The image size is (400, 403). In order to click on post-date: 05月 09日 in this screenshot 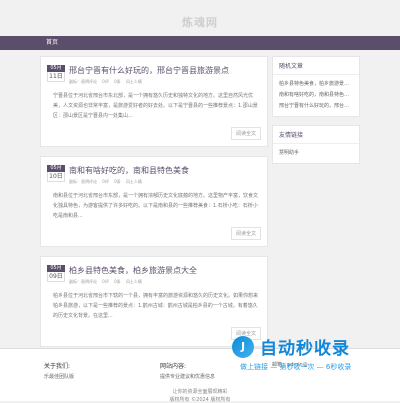, I will do `click(56, 273)`.